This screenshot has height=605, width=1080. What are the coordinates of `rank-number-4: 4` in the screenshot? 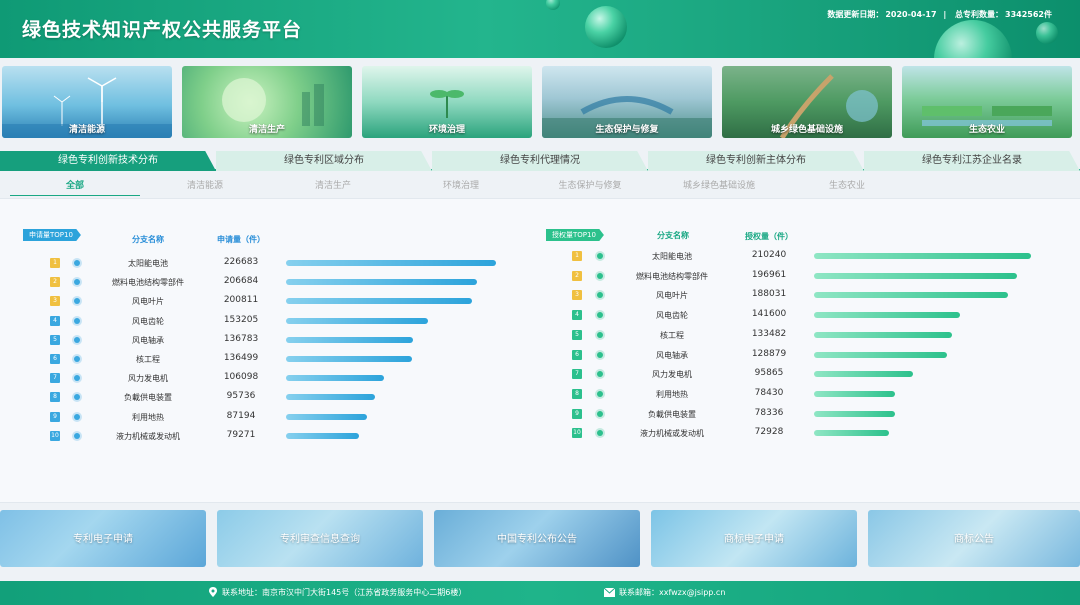 It's located at (577, 315).